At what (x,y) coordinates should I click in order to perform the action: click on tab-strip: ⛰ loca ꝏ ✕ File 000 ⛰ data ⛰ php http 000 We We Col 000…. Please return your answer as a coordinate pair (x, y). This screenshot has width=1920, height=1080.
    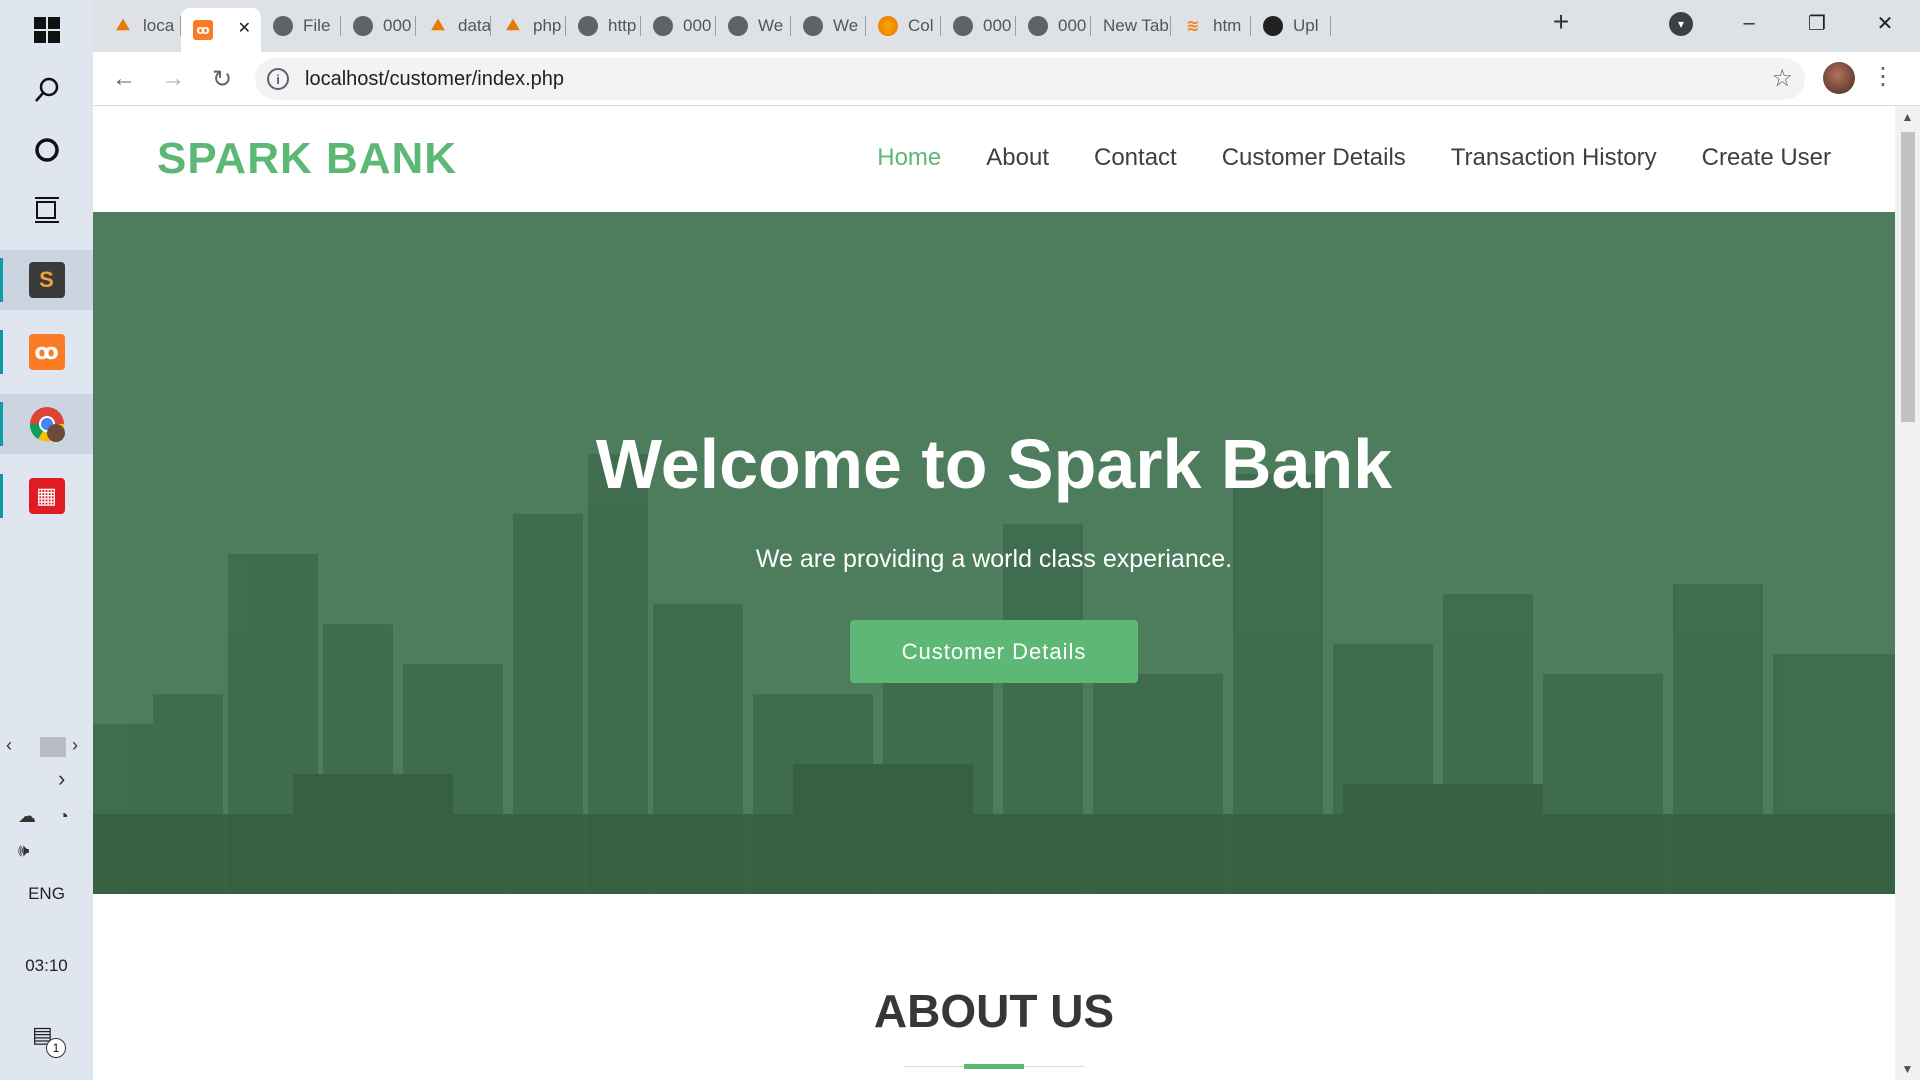
    Looking at the image, I should click on (1006, 26).